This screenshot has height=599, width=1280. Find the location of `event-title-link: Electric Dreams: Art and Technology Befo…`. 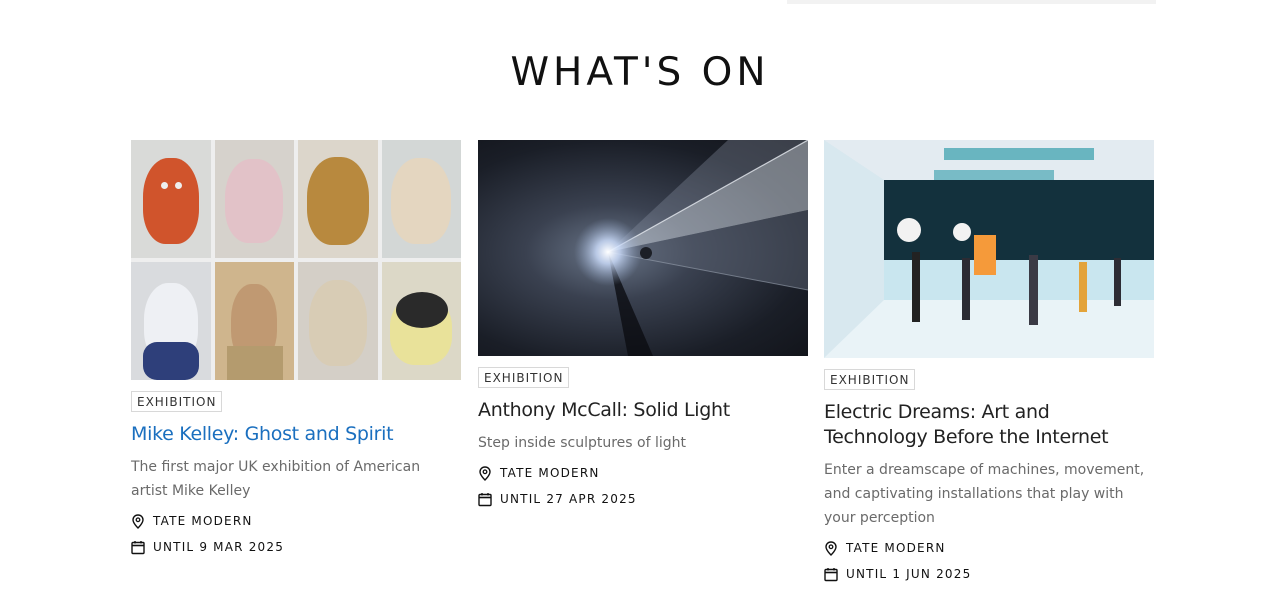

event-title-link: Electric Dreams: Art and Technology Befo… is located at coordinates (989, 425).